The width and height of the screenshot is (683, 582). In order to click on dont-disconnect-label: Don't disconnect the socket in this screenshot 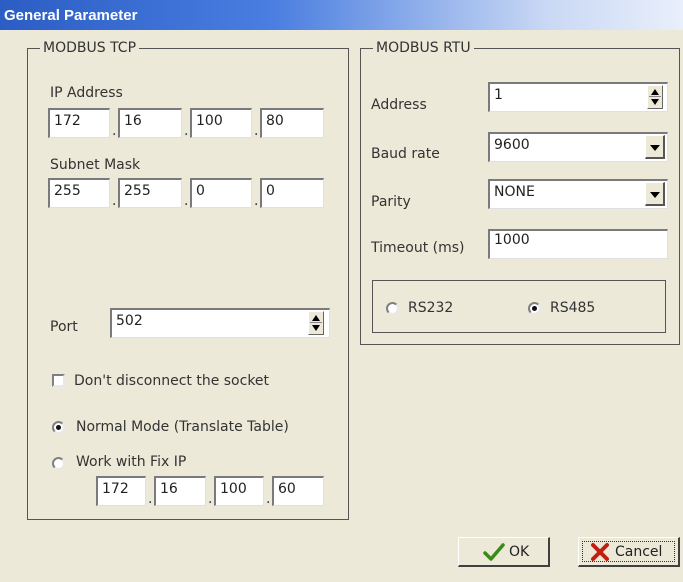, I will do `click(171, 381)`.